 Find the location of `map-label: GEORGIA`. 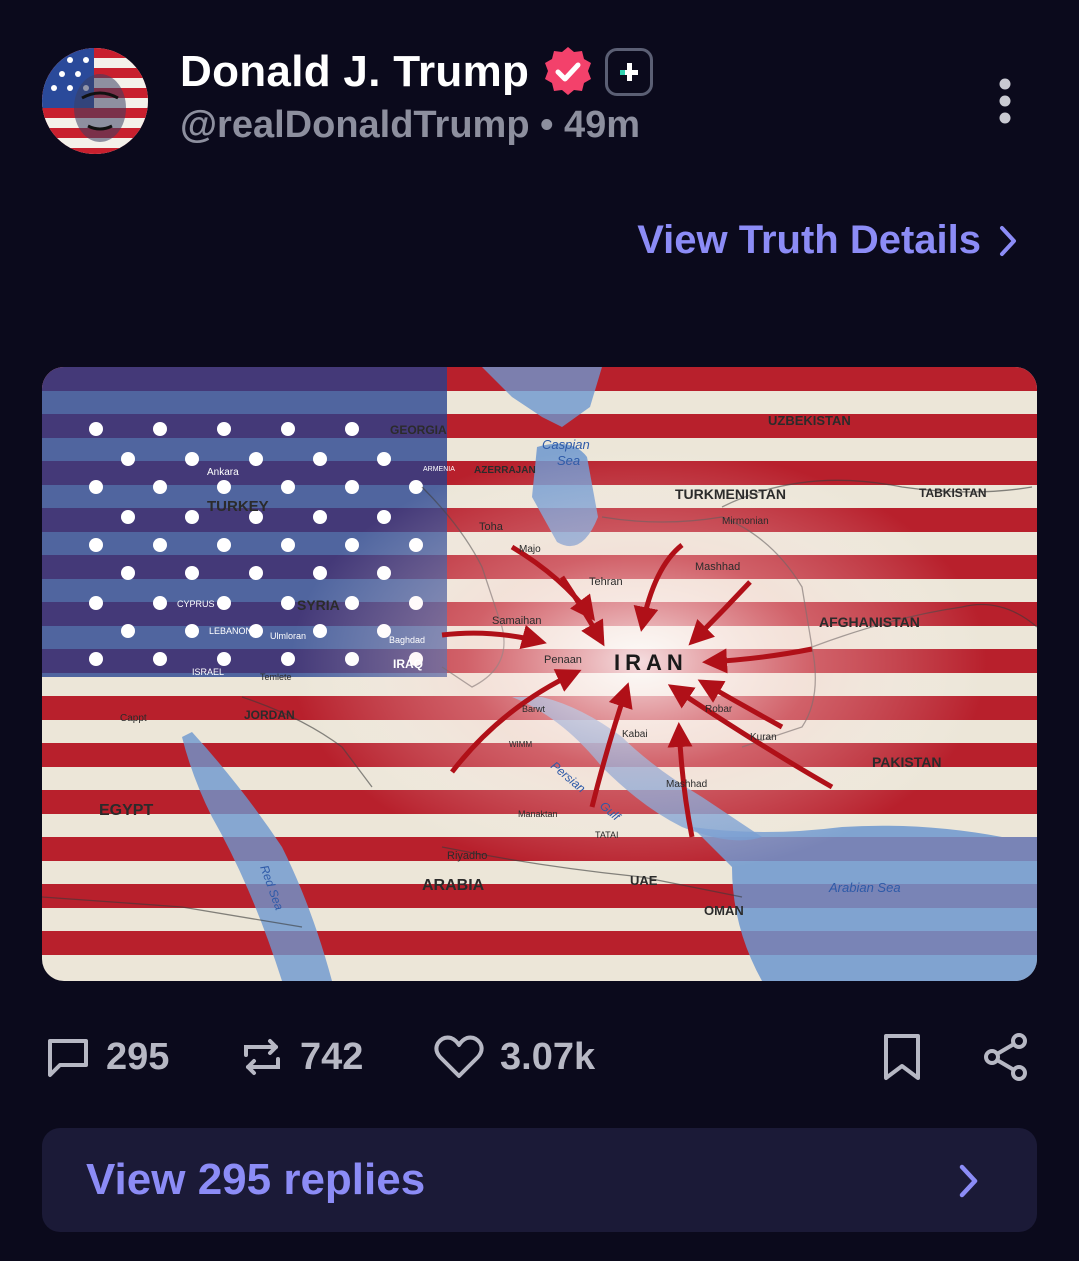

map-label: GEORGIA is located at coordinates (418, 430).